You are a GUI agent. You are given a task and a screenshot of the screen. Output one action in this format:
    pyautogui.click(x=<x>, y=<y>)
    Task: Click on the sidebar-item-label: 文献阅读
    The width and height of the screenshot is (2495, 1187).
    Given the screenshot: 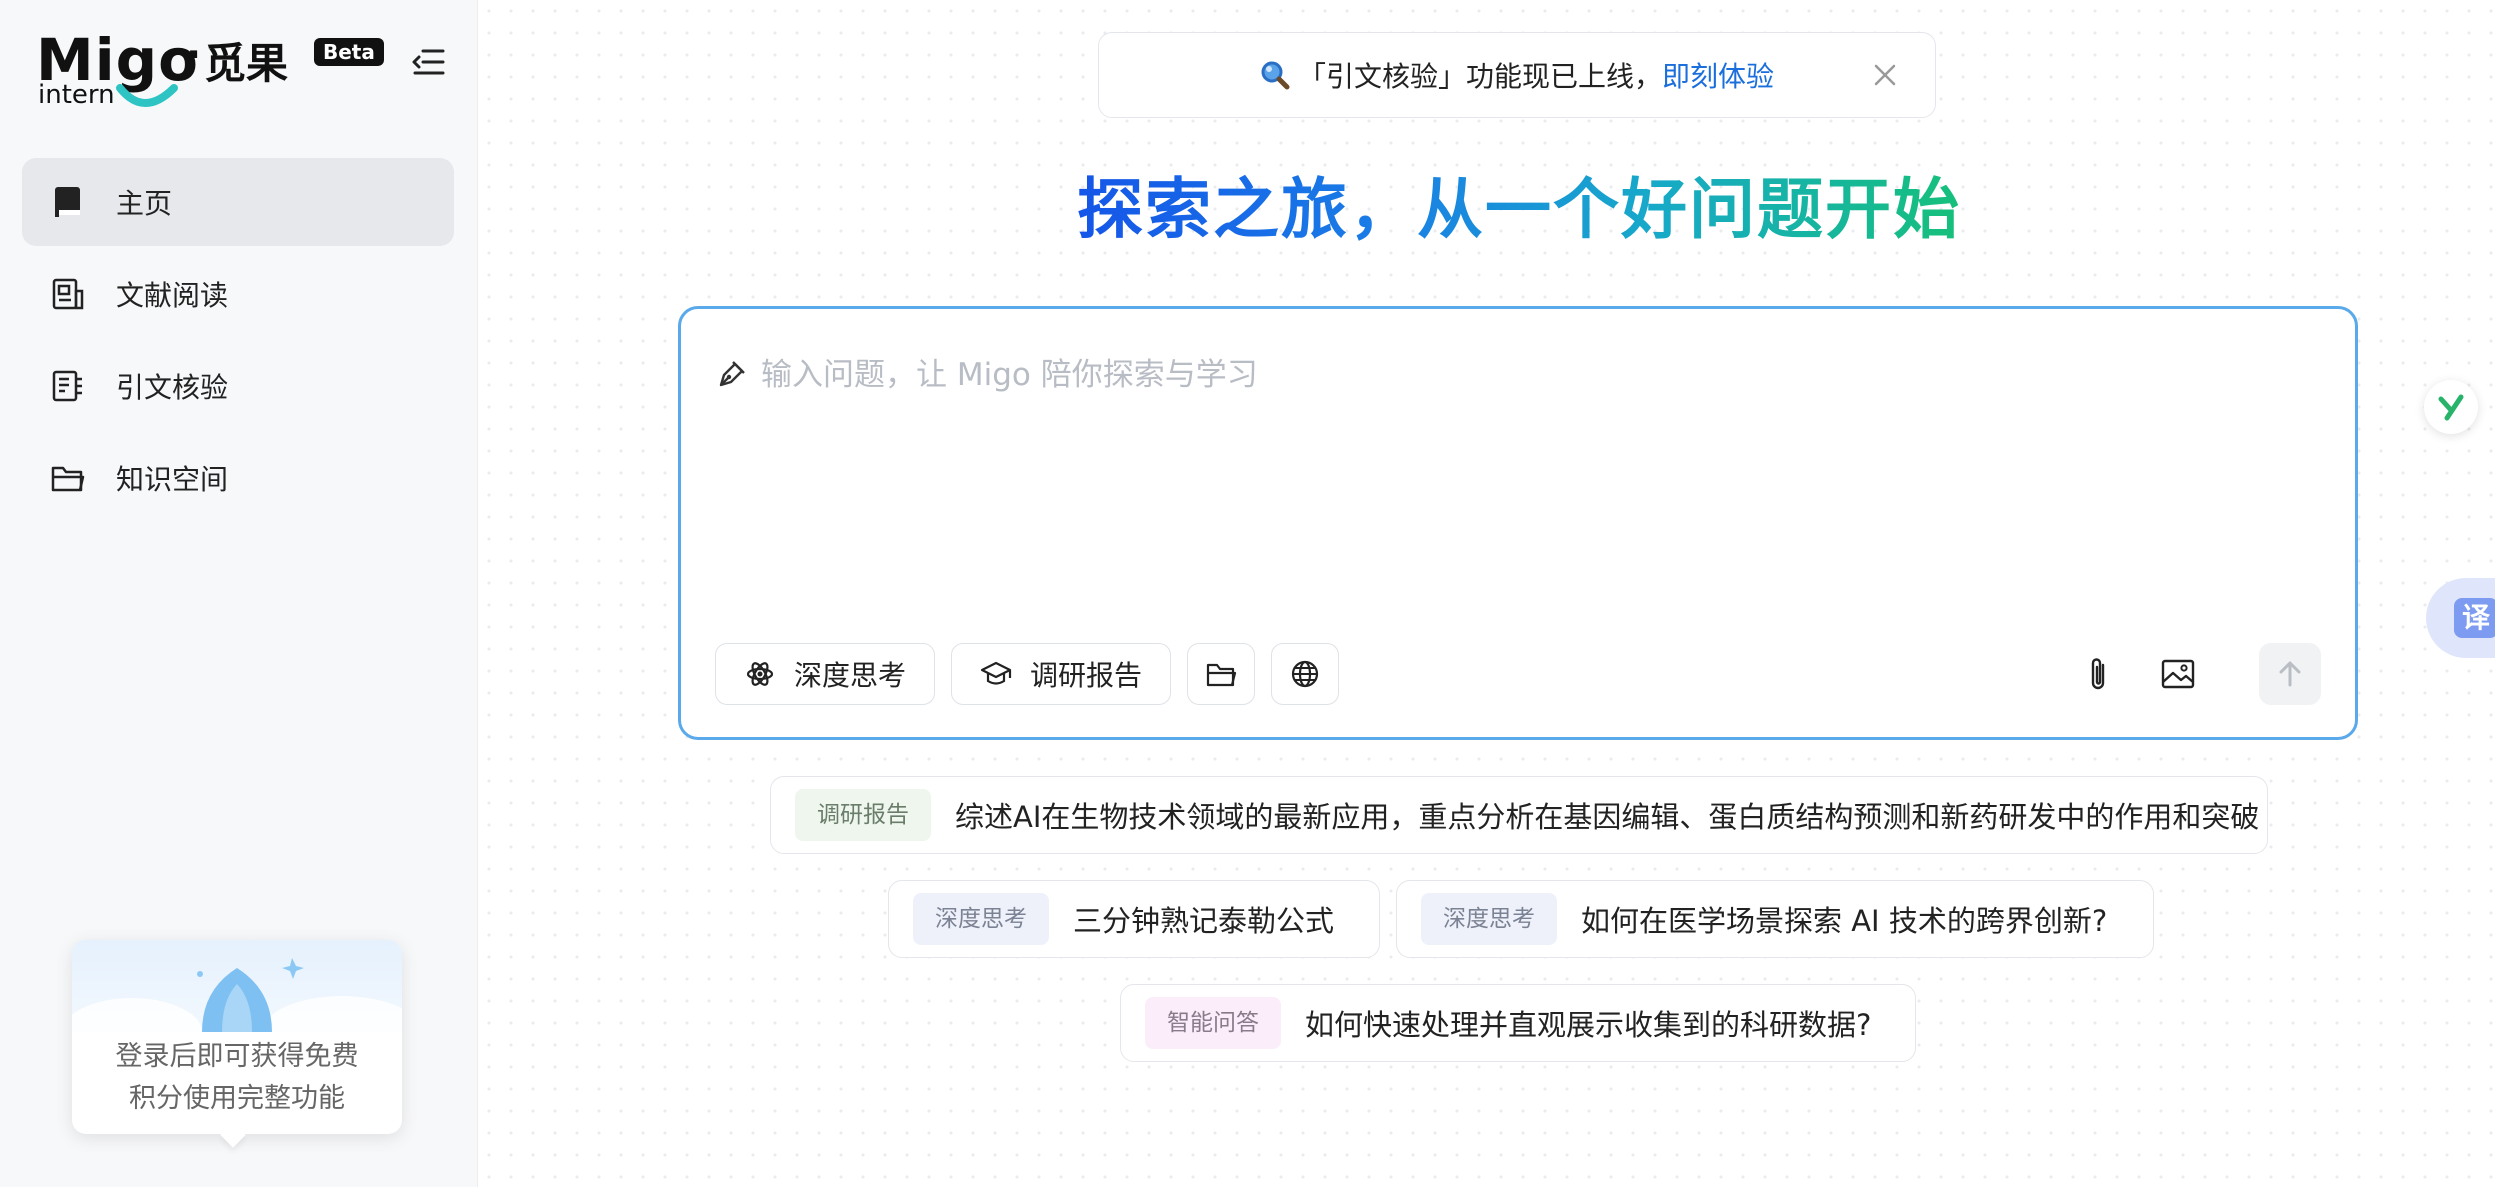 What is the action you would take?
    pyautogui.click(x=172, y=295)
    